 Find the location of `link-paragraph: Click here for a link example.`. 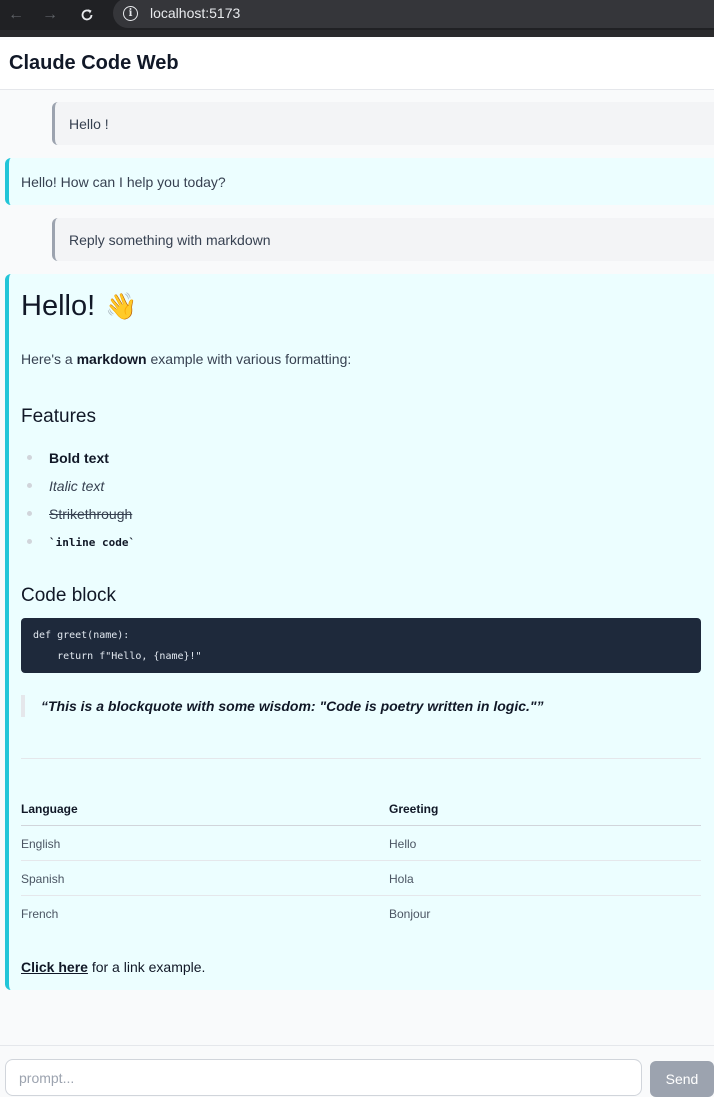

link-paragraph: Click here for a link example. is located at coordinates (113, 967).